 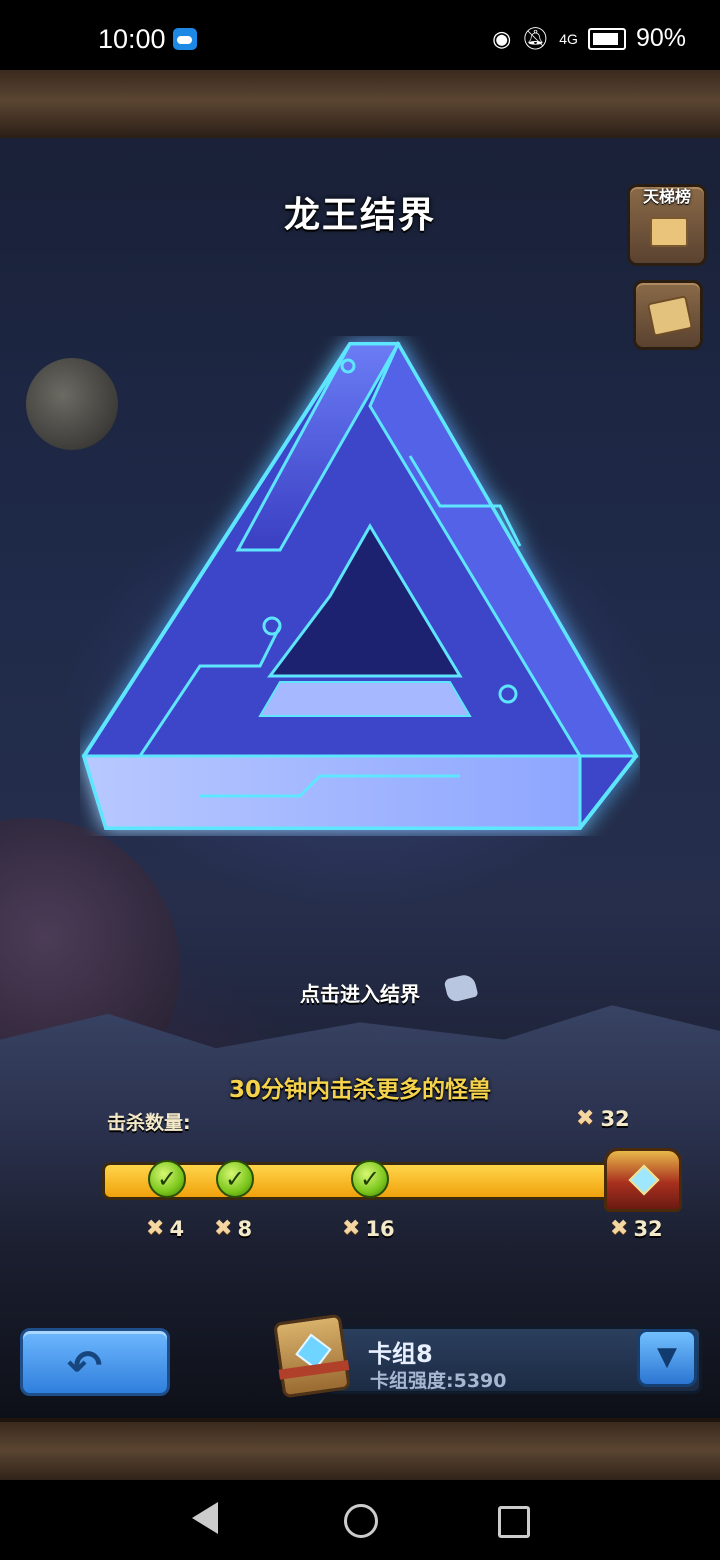 What do you see at coordinates (400, 1354) in the screenshot?
I see `deck-name: 卡组8` at bounding box center [400, 1354].